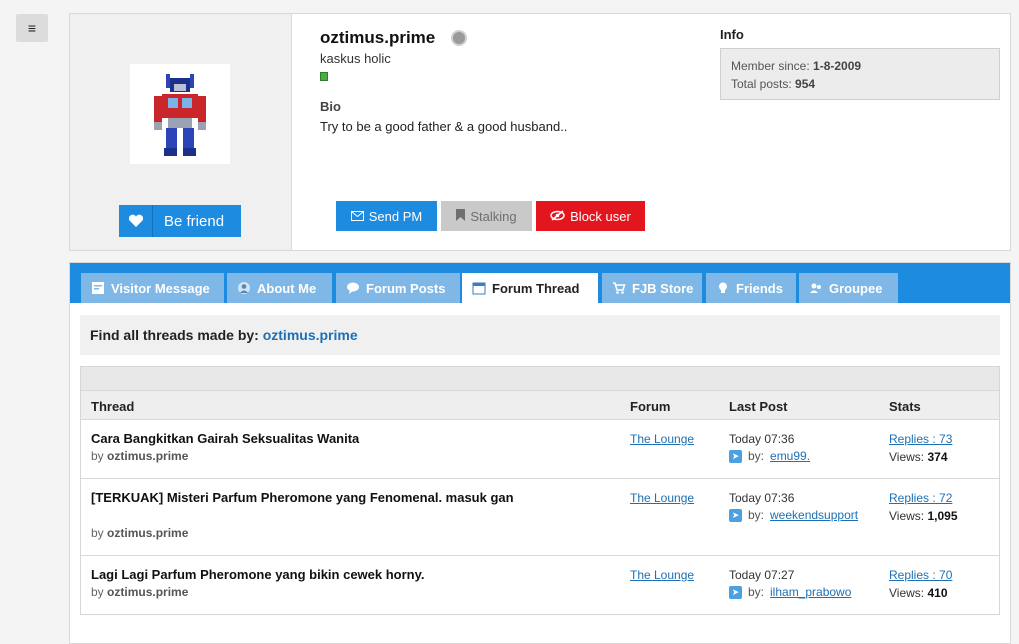 The height and width of the screenshot is (644, 1019). Describe the element at coordinates (486, 216) in the screenshot. I see `stalking-button: Stalking` at that location.